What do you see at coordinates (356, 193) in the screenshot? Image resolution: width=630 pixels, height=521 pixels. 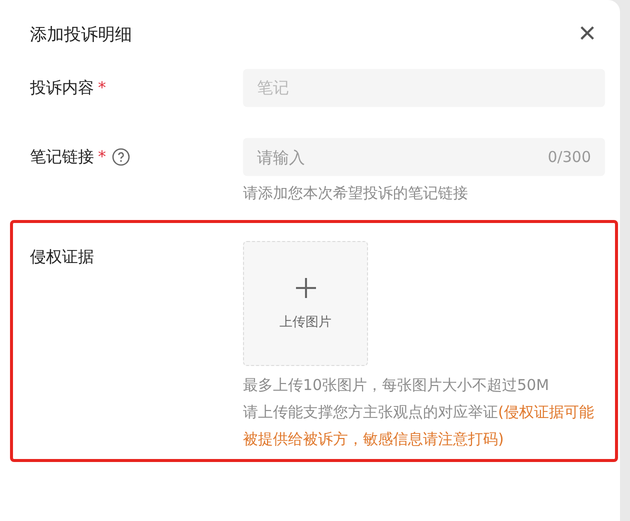 I see `field-hint: 请添加您本次希望投诉的笔记链接` at bounding box center [356, 193].